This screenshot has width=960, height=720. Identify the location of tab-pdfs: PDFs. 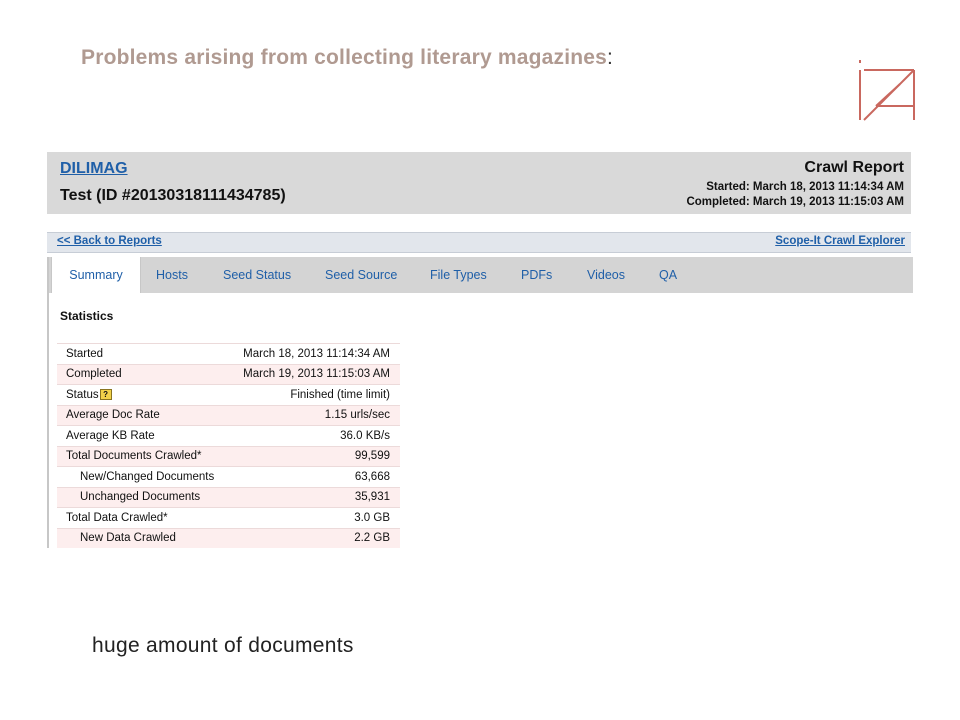
(536, 275).